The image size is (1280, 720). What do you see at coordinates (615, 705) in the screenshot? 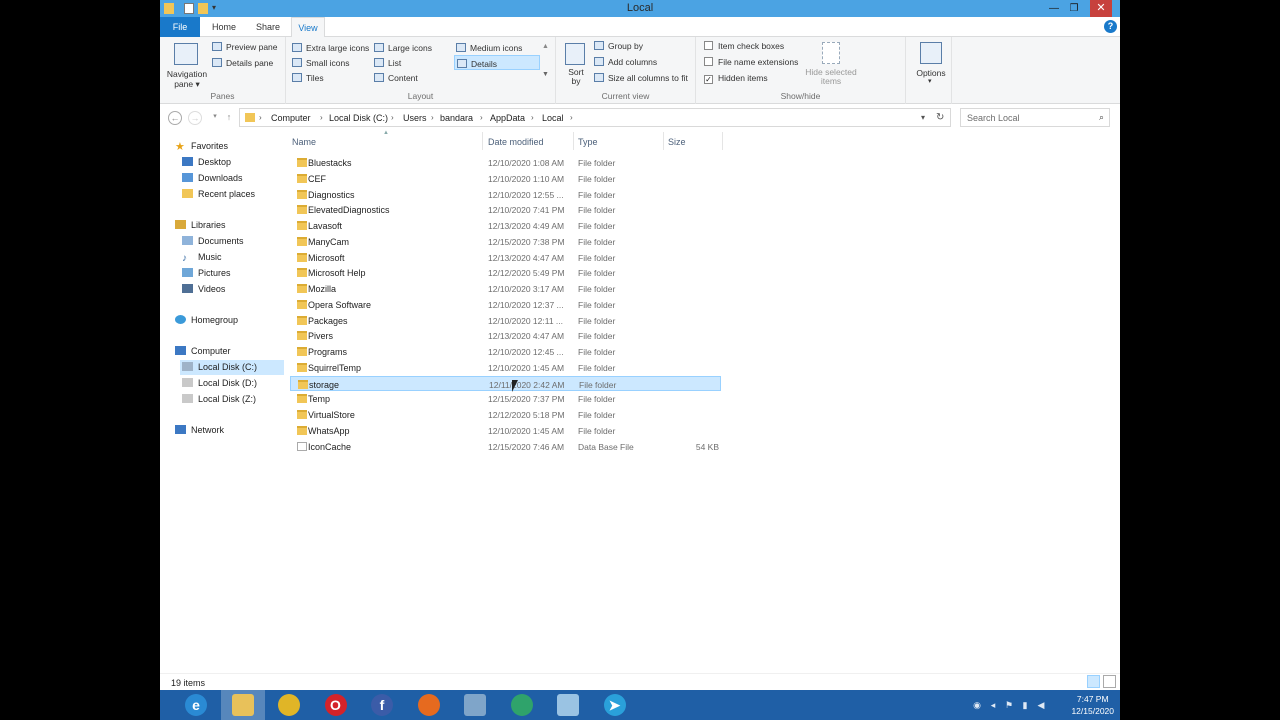
I see `taskbar-telegram: ➤` at bounding box center [615, 705].